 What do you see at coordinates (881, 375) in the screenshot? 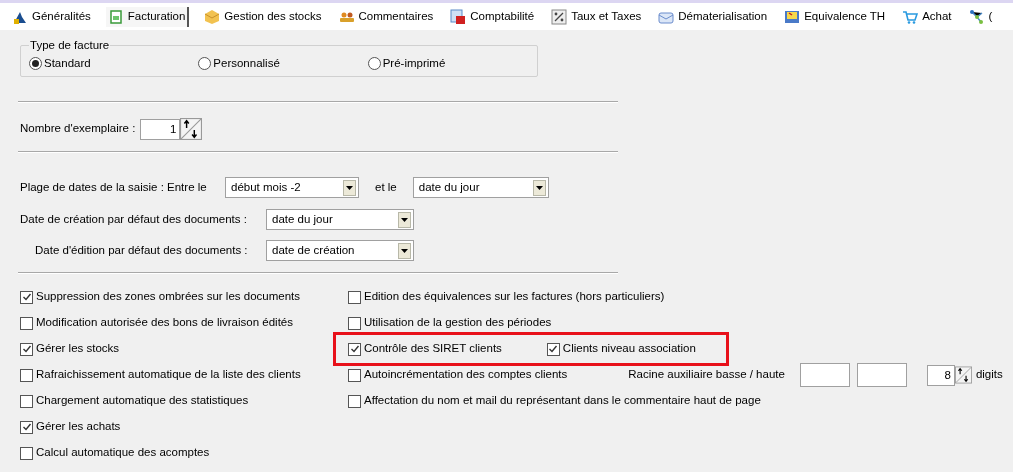
I see `high-root-field` at bounding box center [881, 375].